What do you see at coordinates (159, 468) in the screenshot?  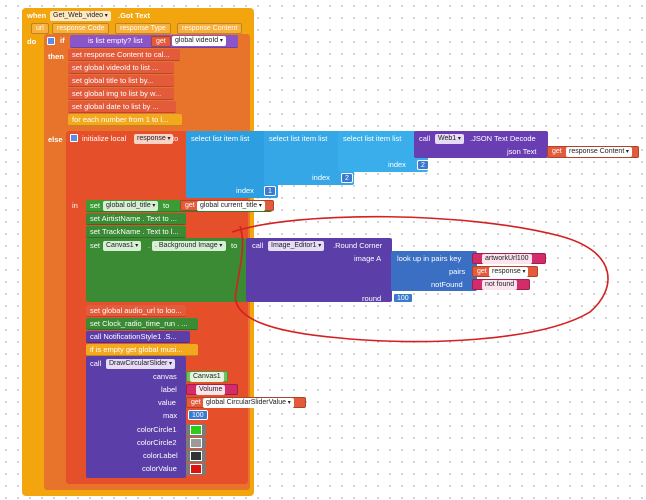 I see `color-value-label: colorValue` at bounding box center [159, 468].